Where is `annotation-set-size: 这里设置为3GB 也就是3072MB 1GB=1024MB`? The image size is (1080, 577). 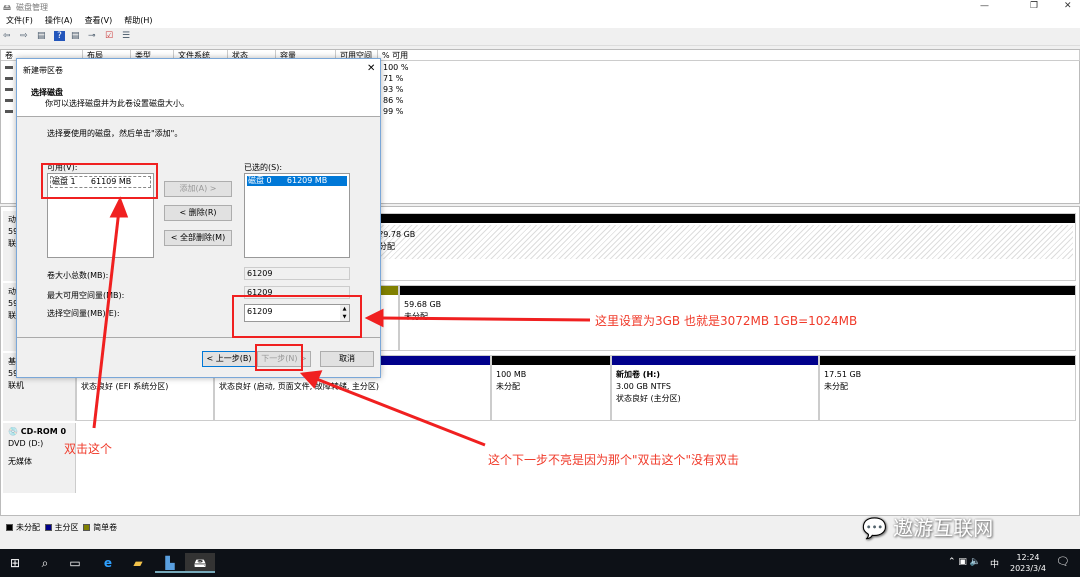
annotation-set-size: 这里设置为3GB 也就是3072MB 1GB=1024MB is located at coordinates (726, 321).